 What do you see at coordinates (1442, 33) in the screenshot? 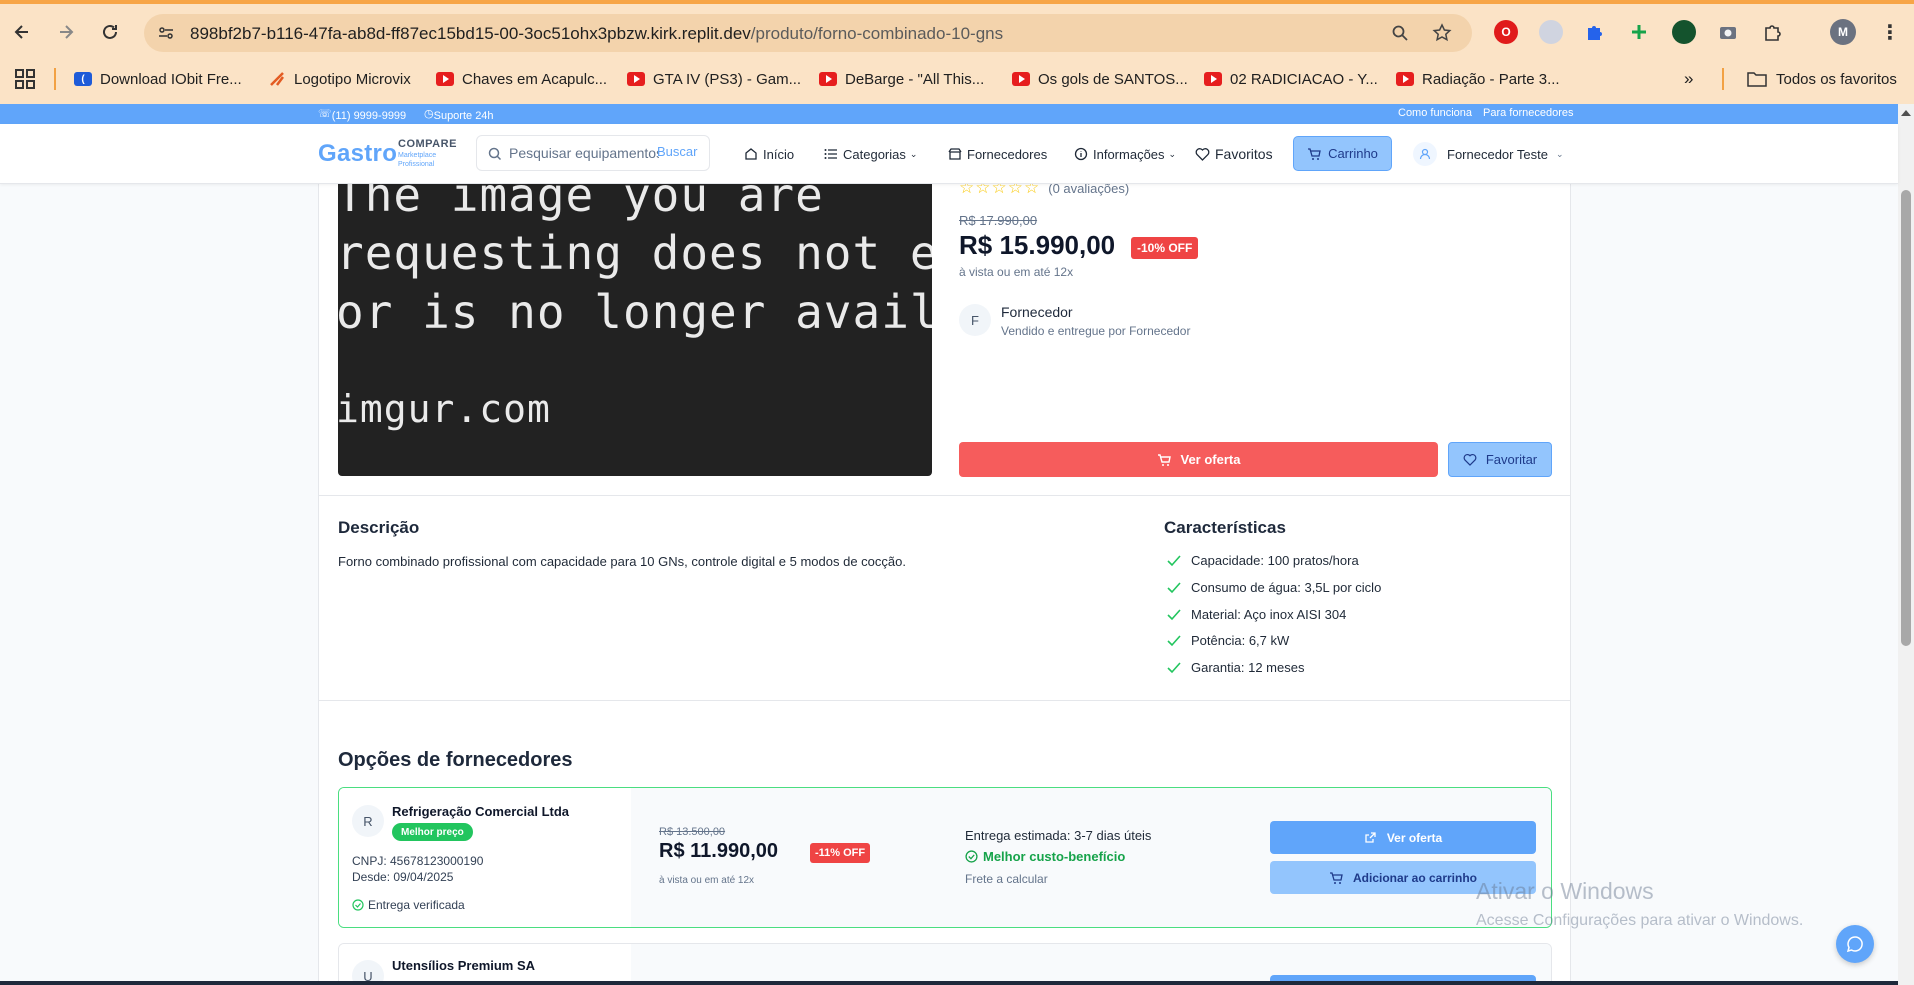
I see `bookmark-star-icon` at bounding box center [1442, 33].